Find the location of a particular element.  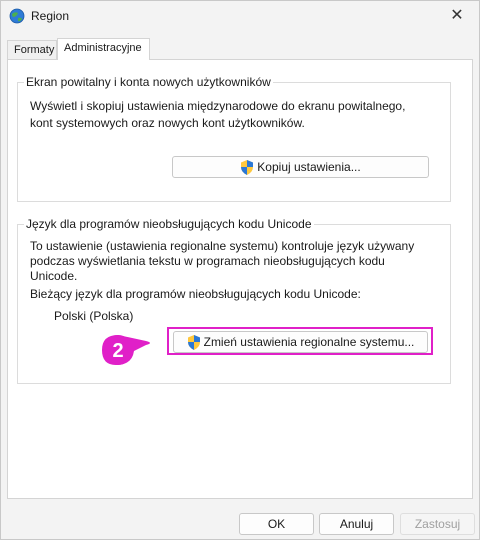

step-number: 2 is located at coordinates (117, 351).